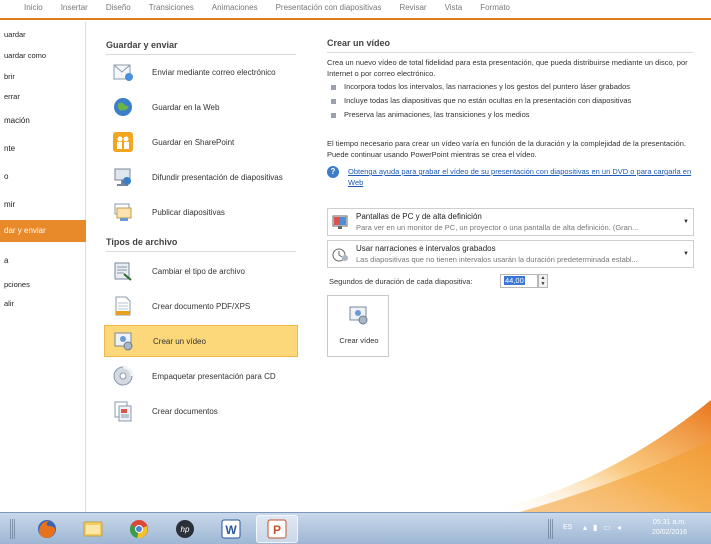 This screenshot has width=711, height=544. What do you see at coordinates (359, 43) in the screenshot?
I see `panel-title: Crear un vídeo` at bounding box center [359, 43].